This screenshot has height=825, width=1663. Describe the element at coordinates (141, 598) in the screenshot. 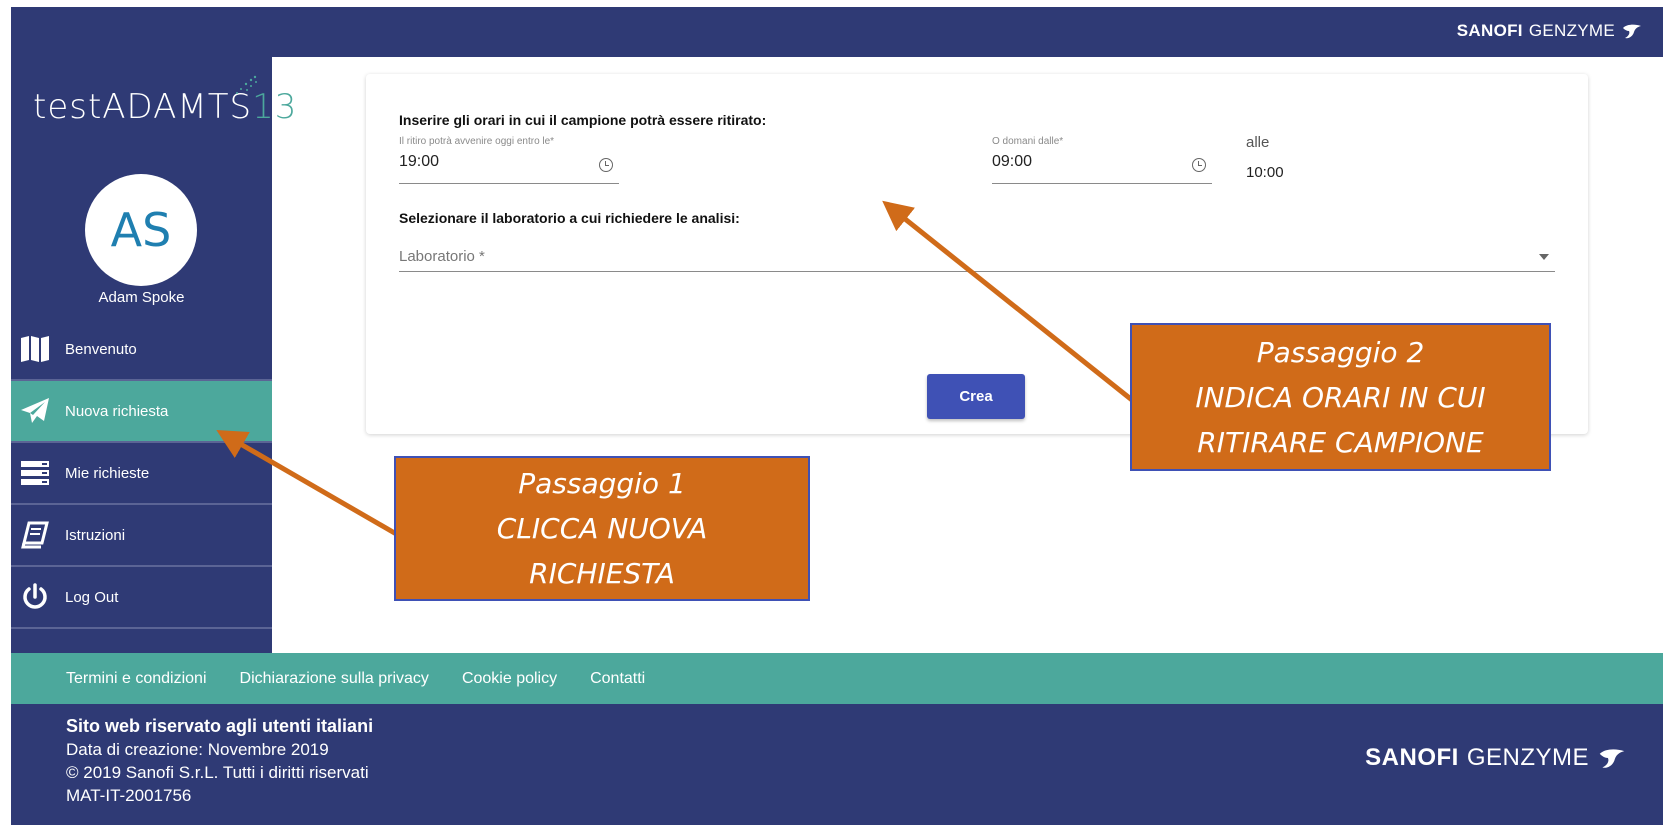

I see `sidebar-item-log-out: Log Out` at that location.